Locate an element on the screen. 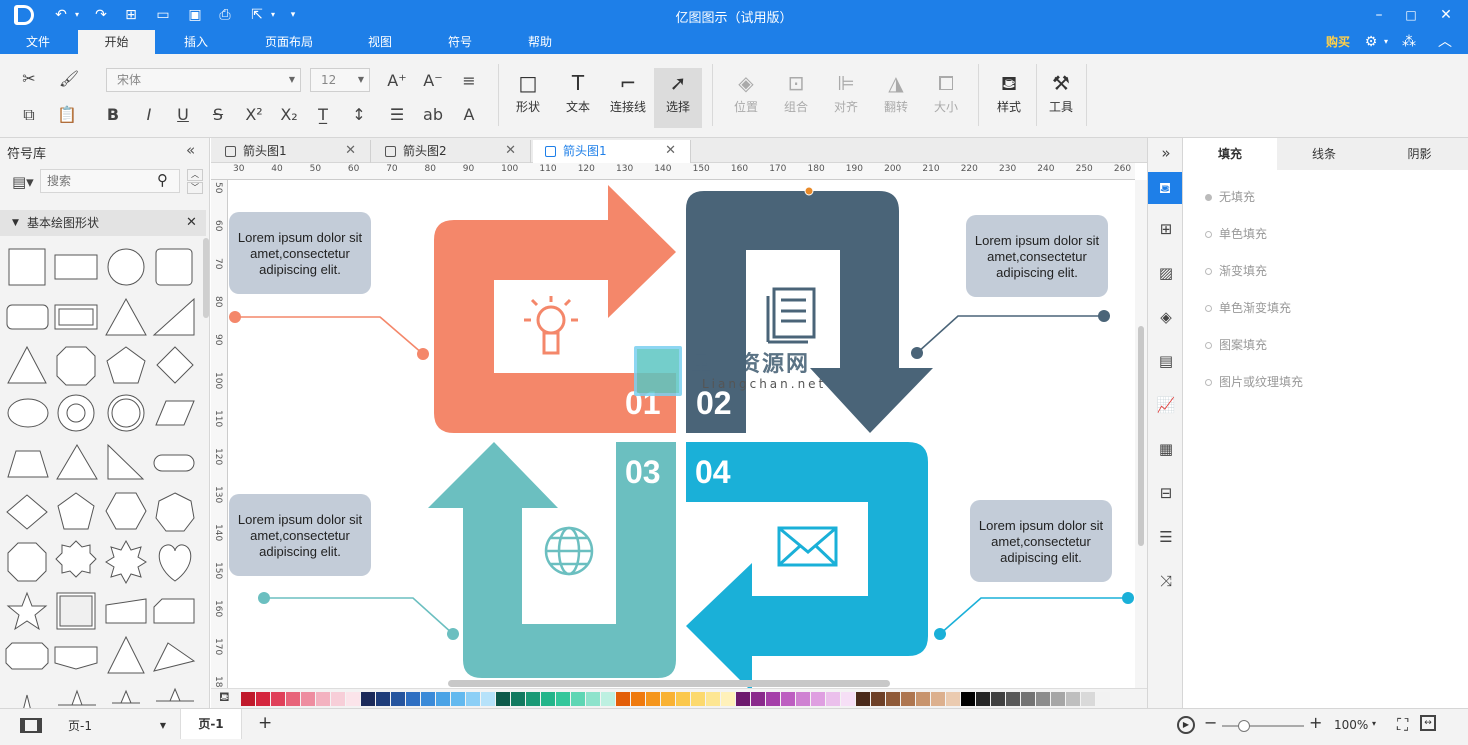  vertical-scrollbar-thumb is located at coordinates (1141, 436).